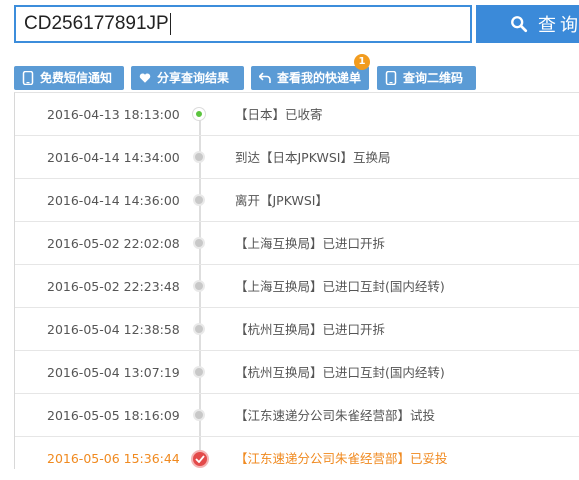 The width and height of the screenshot is (579, 480). Describe the element at coordinates (113, 157) in the screenshot. I see `event-time: 2016-04-14 14:34:00` at that location.